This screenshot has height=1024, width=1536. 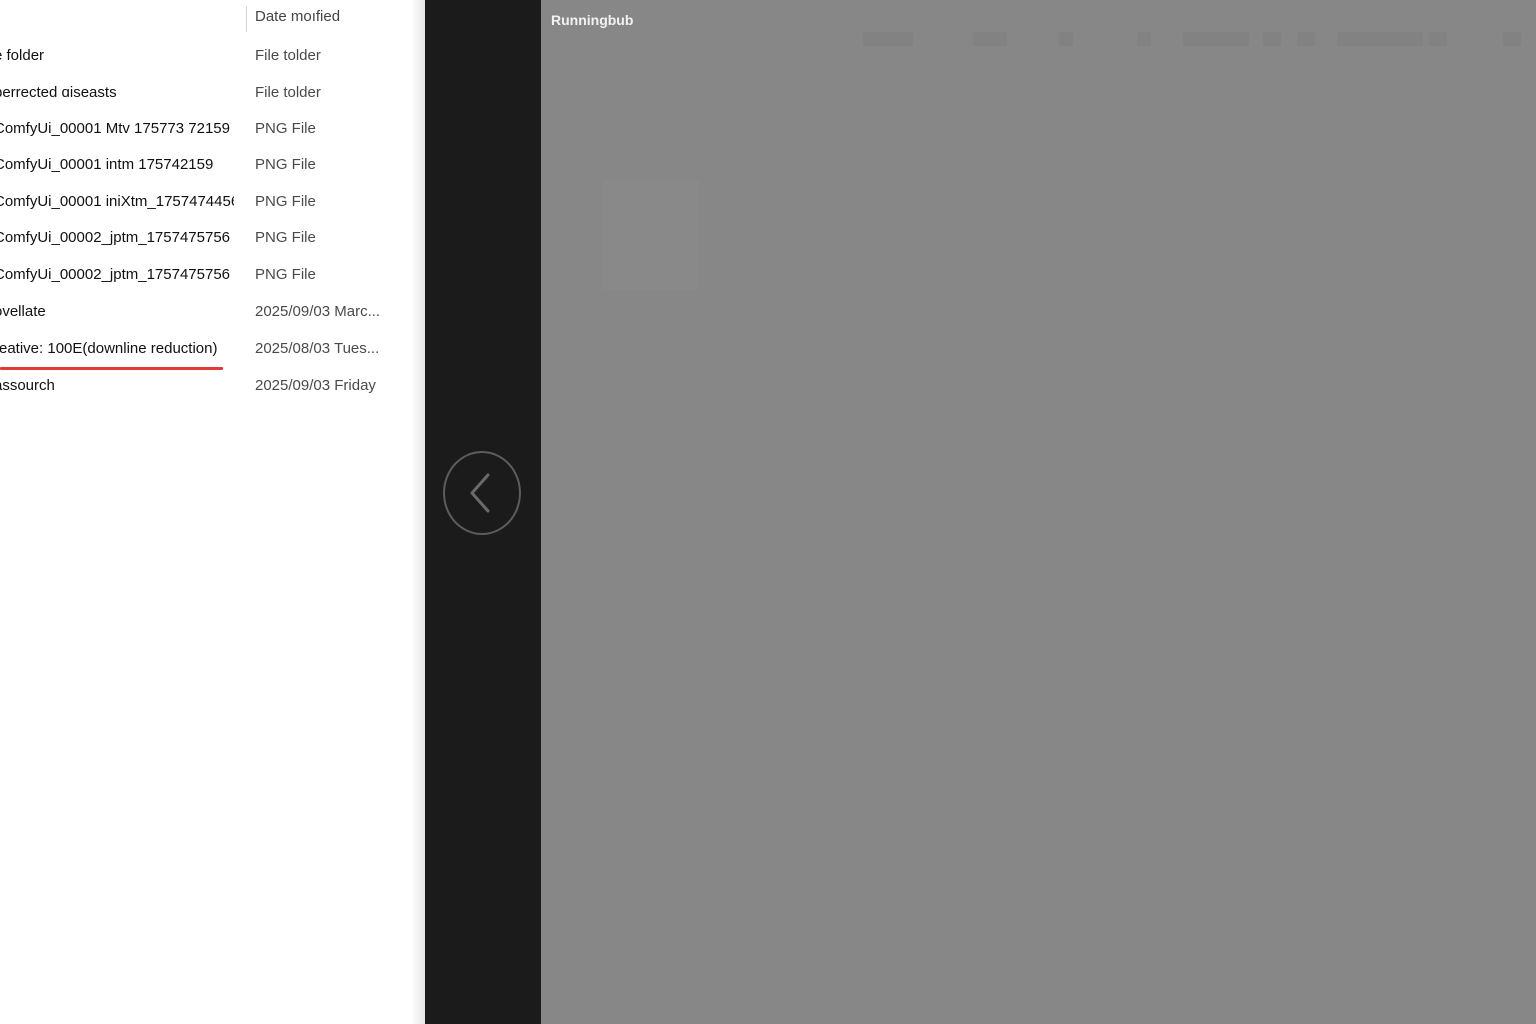 What do you see at coordinates (592, 20) in the screenshot?
I see `preview-title: Runningbub` at bounding box center [592, 20].